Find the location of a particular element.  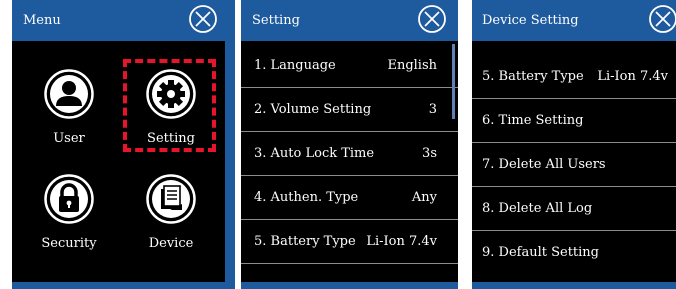

menu-item-security: Security is located at coordinates (65, 214).